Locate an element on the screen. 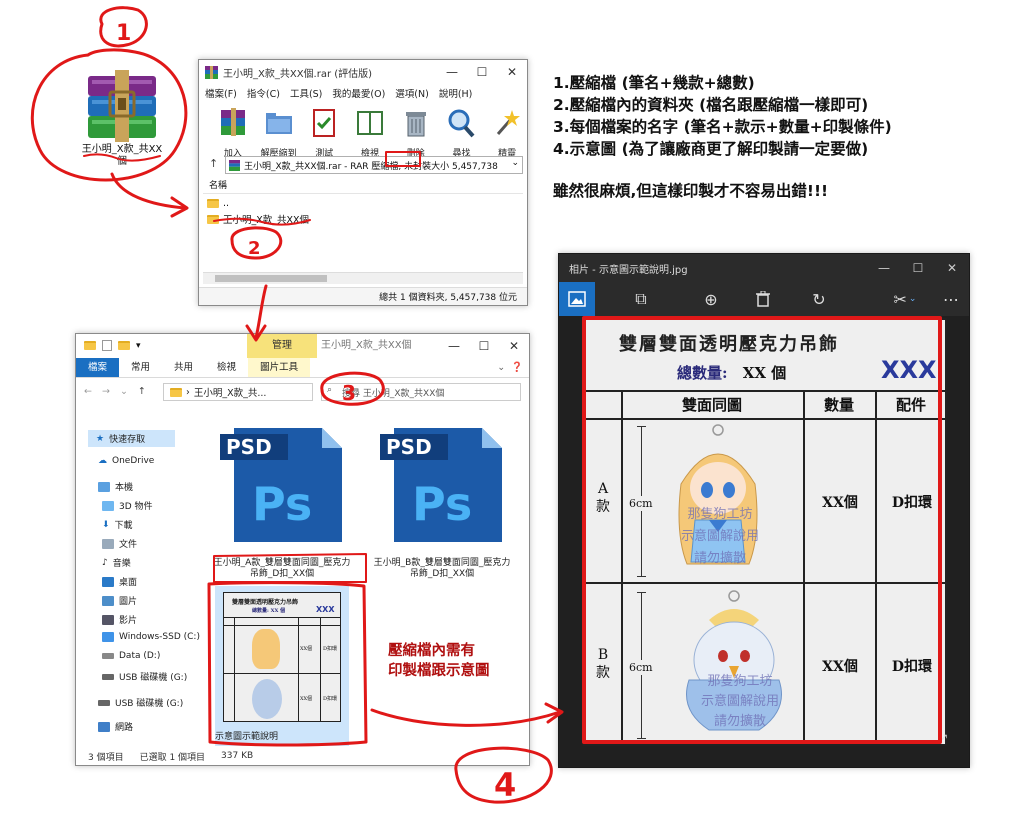 This screenshot has width=1024, height=828. menu-options: 選項(N) is located at coordinates (412, 93).